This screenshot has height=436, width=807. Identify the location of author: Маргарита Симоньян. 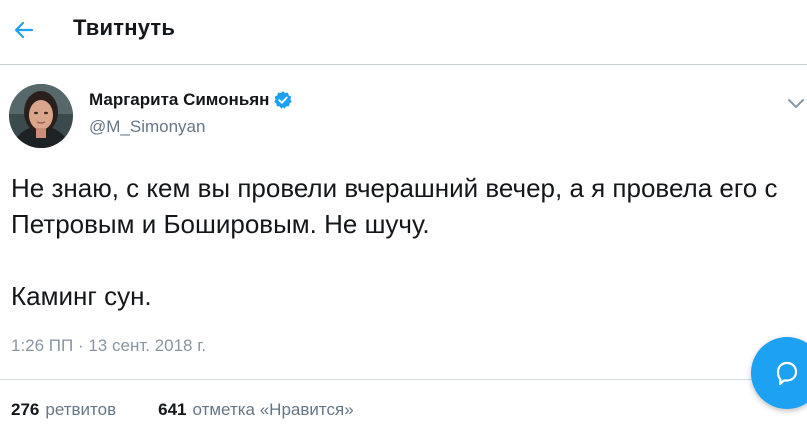
(191, 100).